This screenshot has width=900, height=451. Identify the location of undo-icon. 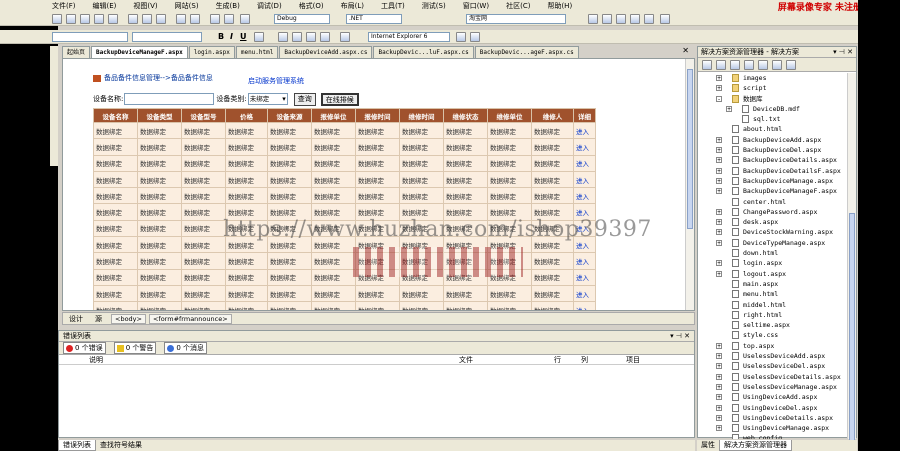
(181, 19).